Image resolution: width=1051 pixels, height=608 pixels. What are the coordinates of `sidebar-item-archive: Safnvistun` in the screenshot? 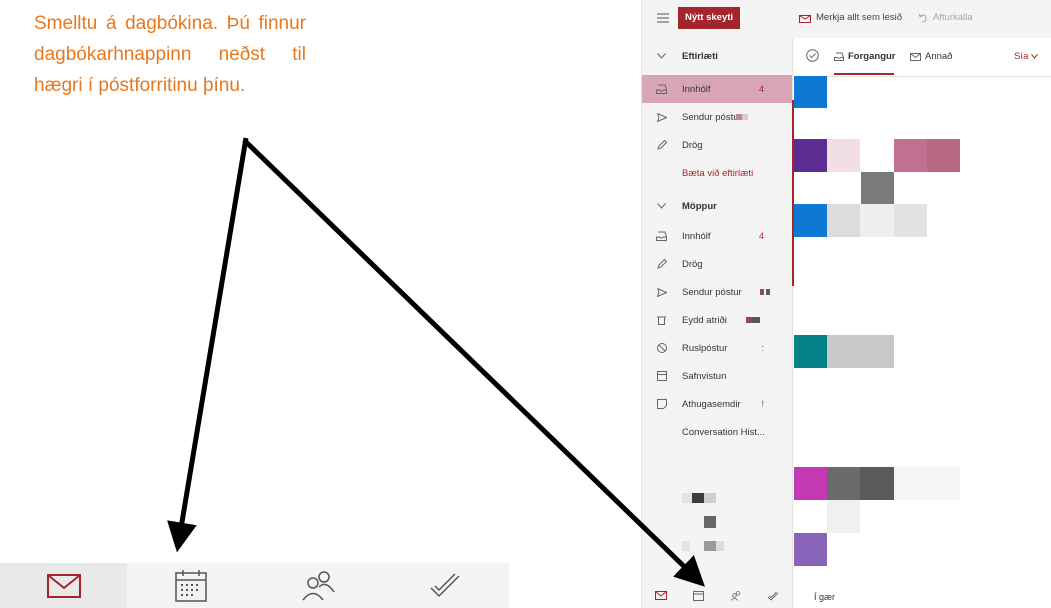 It's located at (717, 376).